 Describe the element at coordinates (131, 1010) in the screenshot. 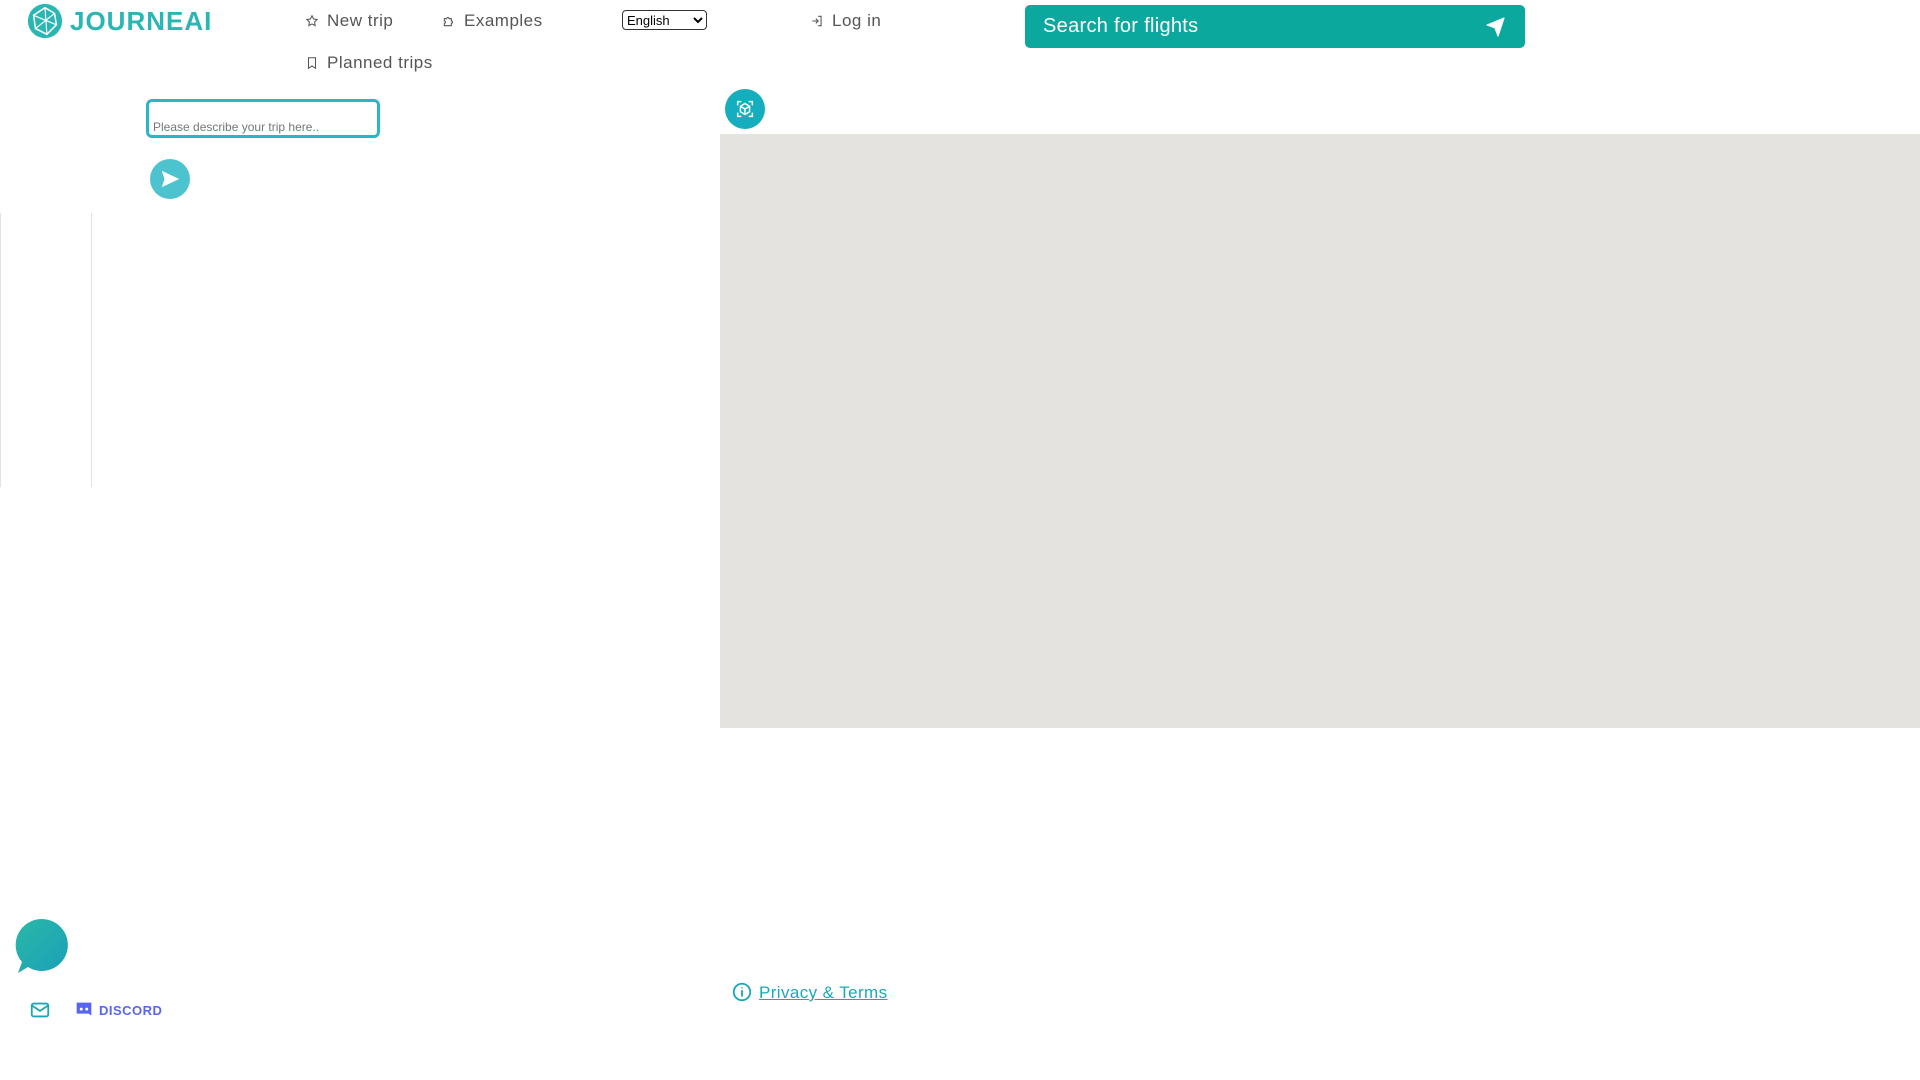

I see `discord-label: DISCORD` at that location.